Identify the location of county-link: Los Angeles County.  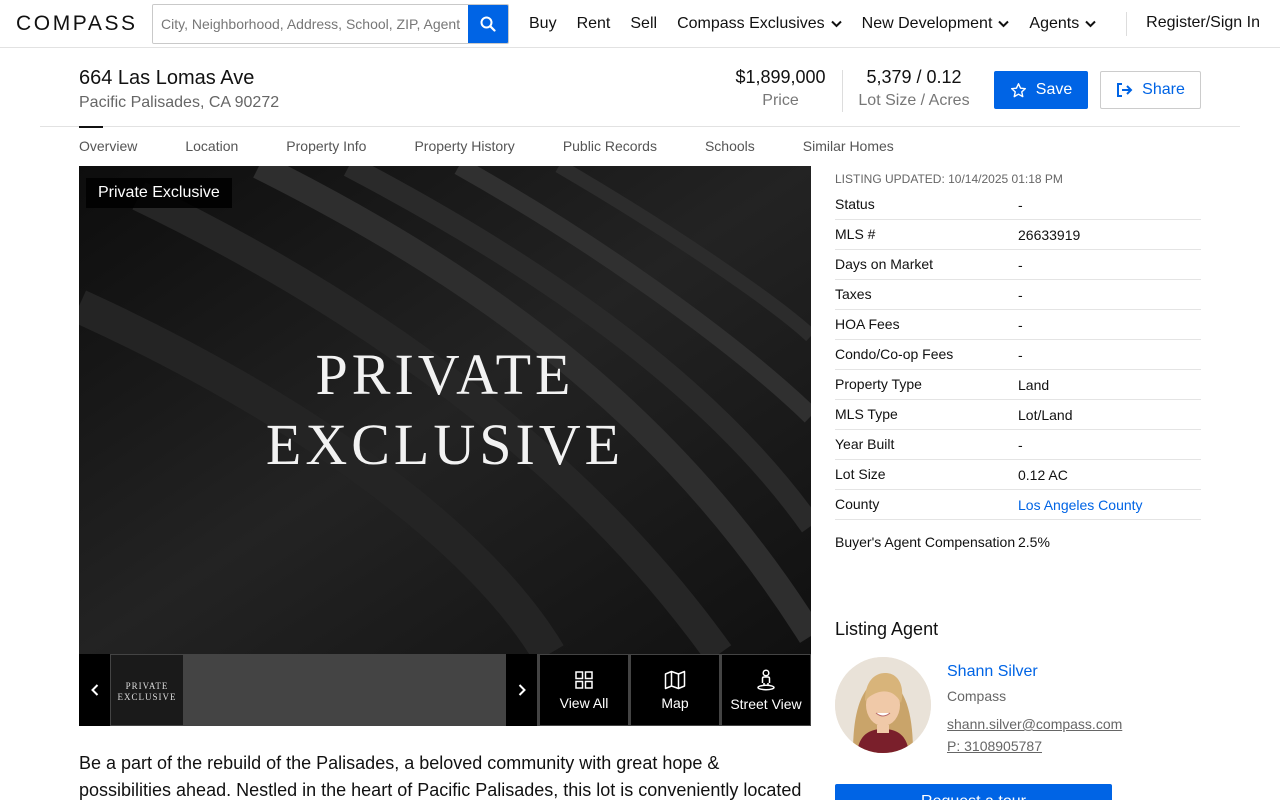
(1080, 505).